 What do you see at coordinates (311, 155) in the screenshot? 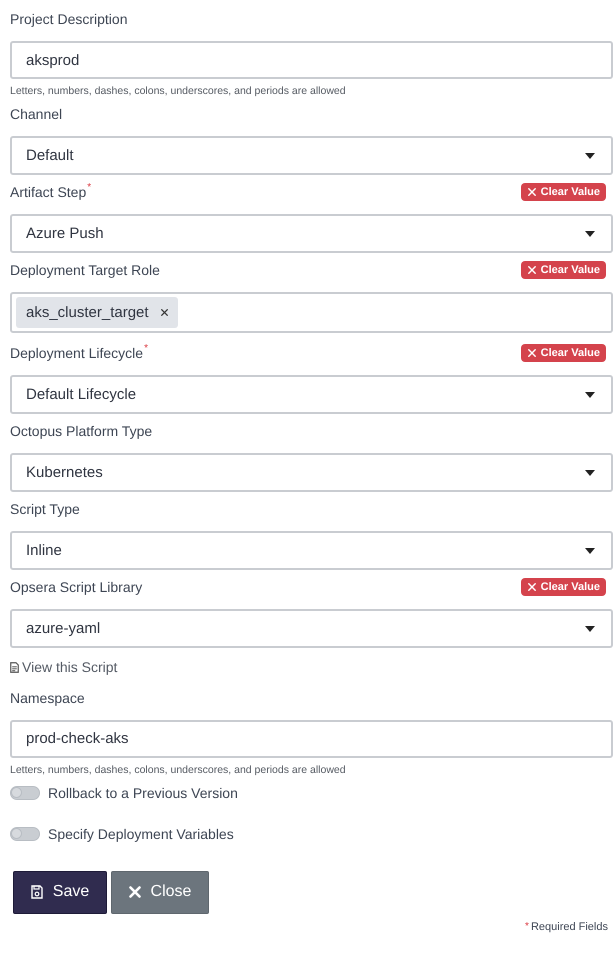
I see `select-dropdown: Default` at bounding box center [311, 155].